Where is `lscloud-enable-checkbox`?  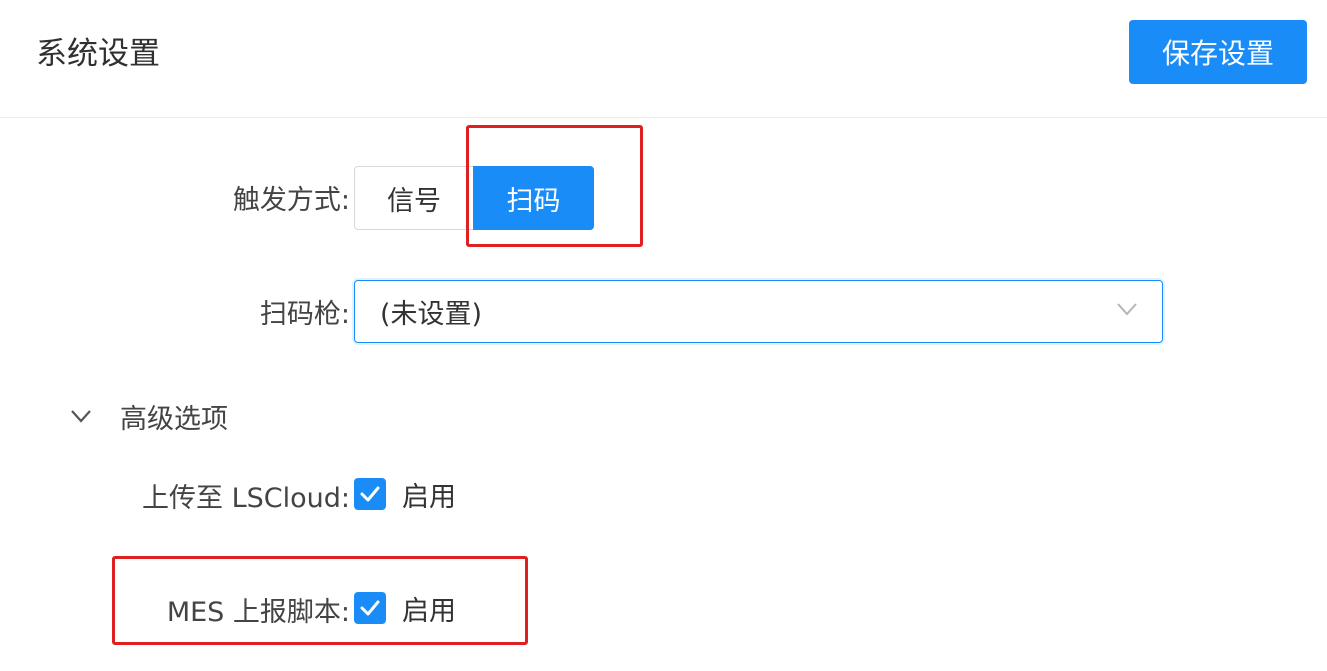 lscloud-enable-checkbox is located at coordinates (370, 494).